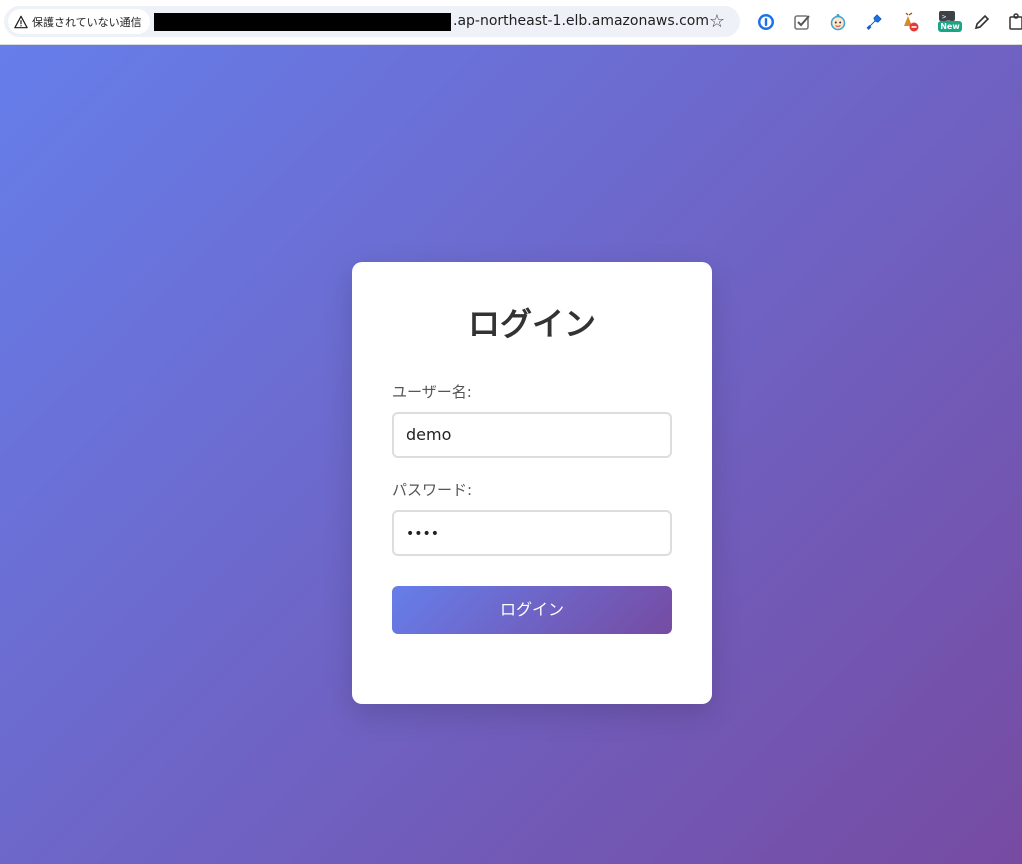 This screenshot has height=864, width=1022. What do you see at coordinates (87, 22) in the screenshot?
I see `security-label: 保護されていない通信` at bounding box center [87, 22].